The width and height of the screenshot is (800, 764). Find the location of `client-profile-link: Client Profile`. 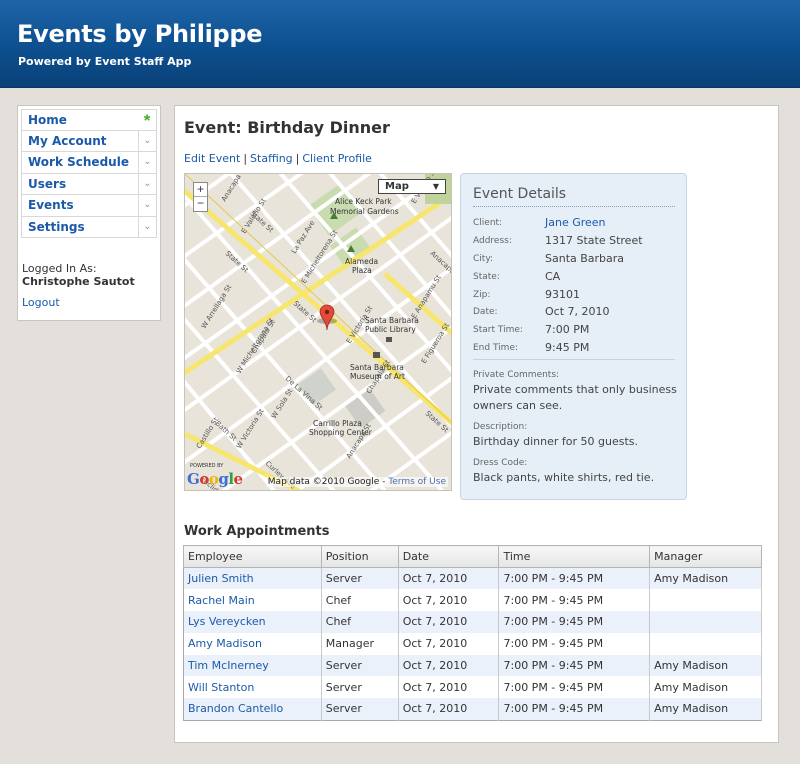

client-profile-link: Client Profile is located at coordinates (337, 158).